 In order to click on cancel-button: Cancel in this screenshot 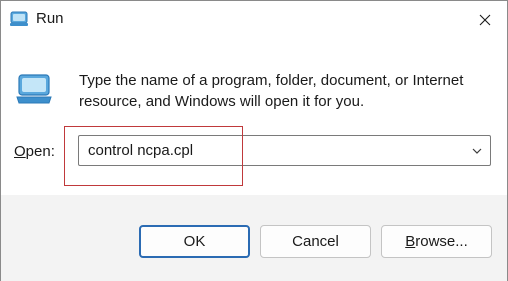, I will do `click(315, 241)`.